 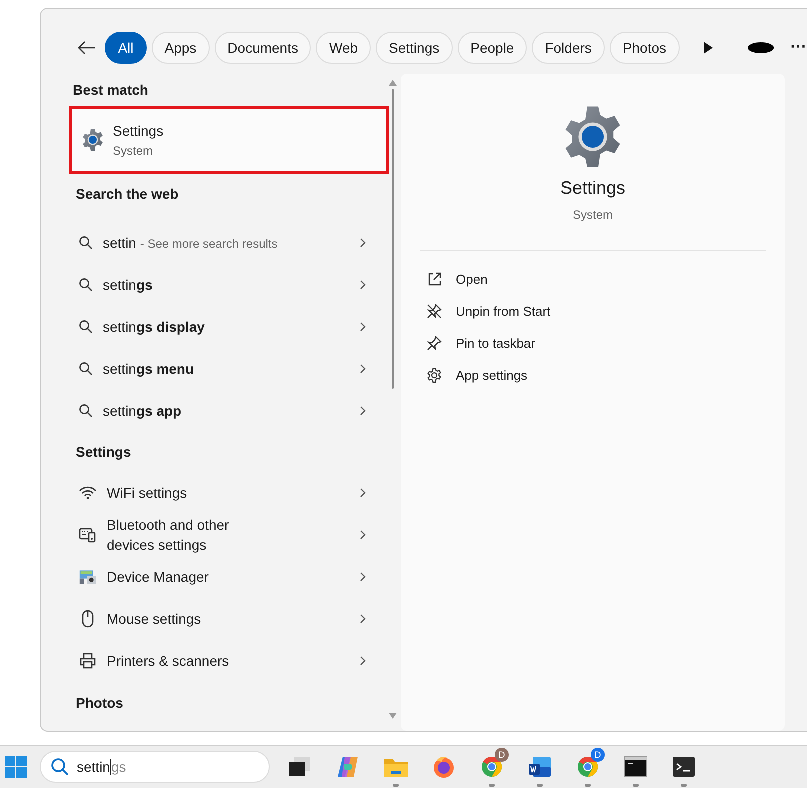 I want to click on settings-result: Printers & scanners, so click(x=228, y=661).